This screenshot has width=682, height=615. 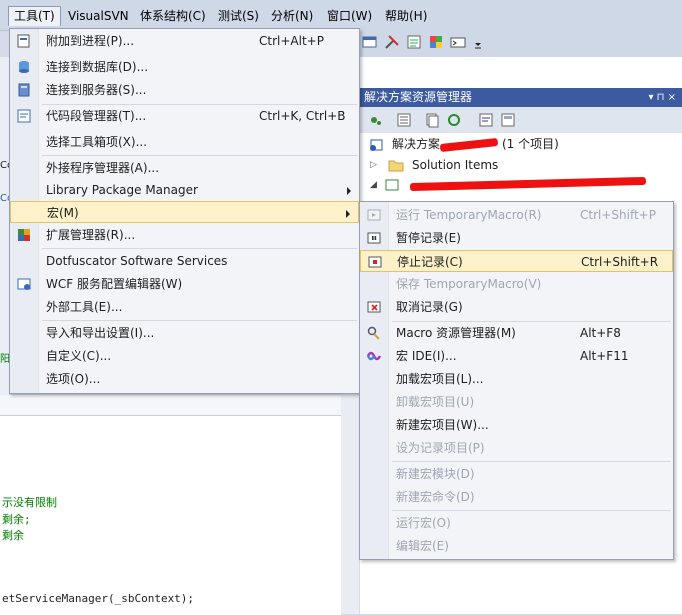 What do you see at coordinates (184, 261) in the screenshot?
I see `menu-item-dotfuscator: Dotfuscator Software Services` at bounding box center [184, 261].